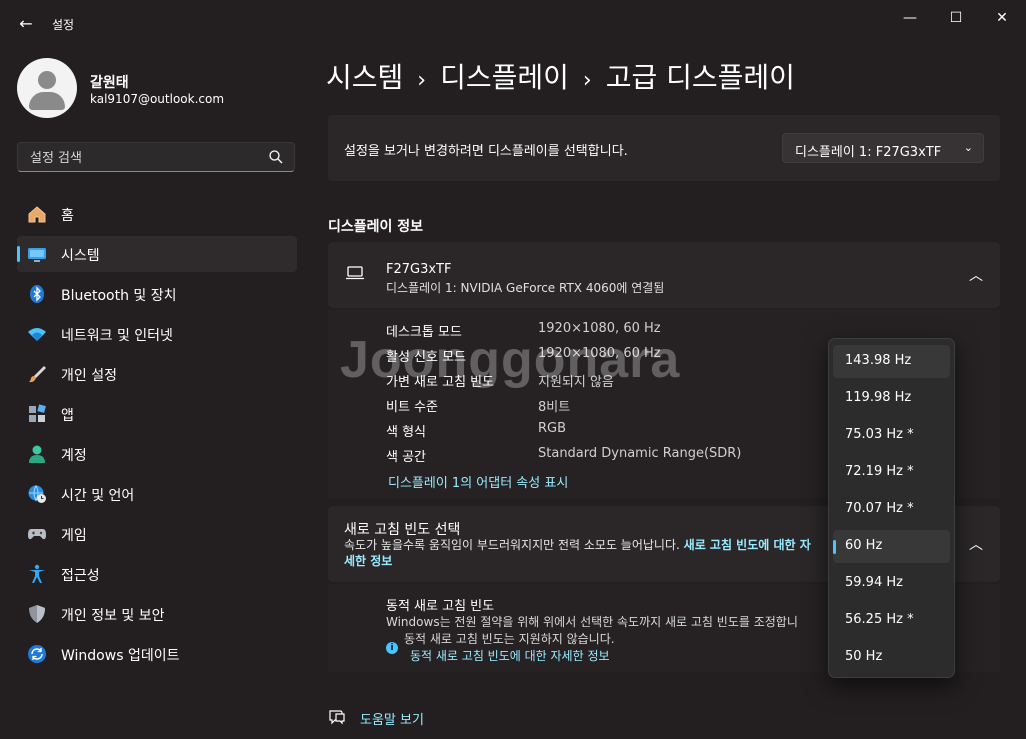 The height and width of the screenshot is (739, 1026). Describe the element at coordinates (37, 294) in the screenshot. I see `bluetooth-icon` at that location.